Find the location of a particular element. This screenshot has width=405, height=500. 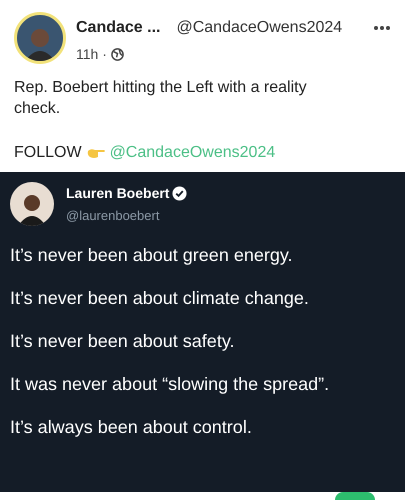

tweet-line: It was never about “slowing the spread”. is located at coordinates (170, 384).